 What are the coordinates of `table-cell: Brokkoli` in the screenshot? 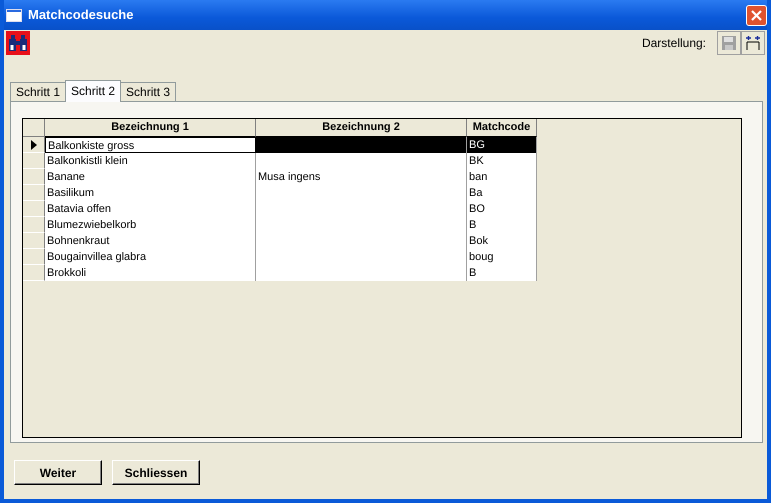 It's located at (150, 273).